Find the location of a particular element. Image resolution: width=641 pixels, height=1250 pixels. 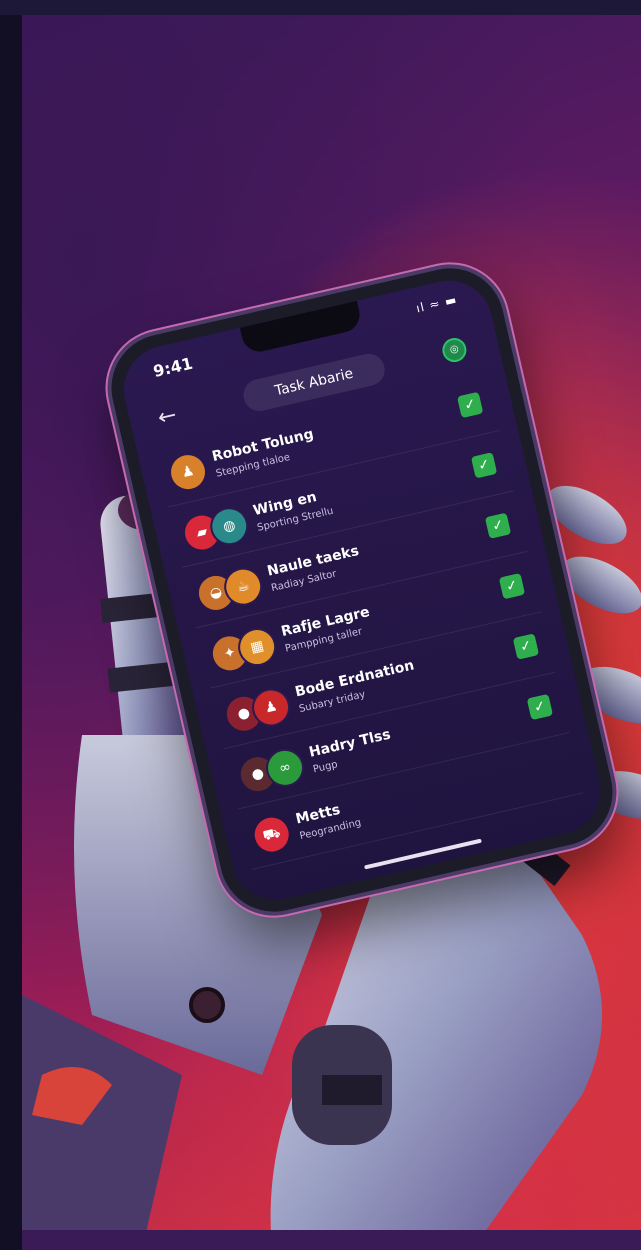

task-subtitle: Pugp is located at coordinates (325, 767).